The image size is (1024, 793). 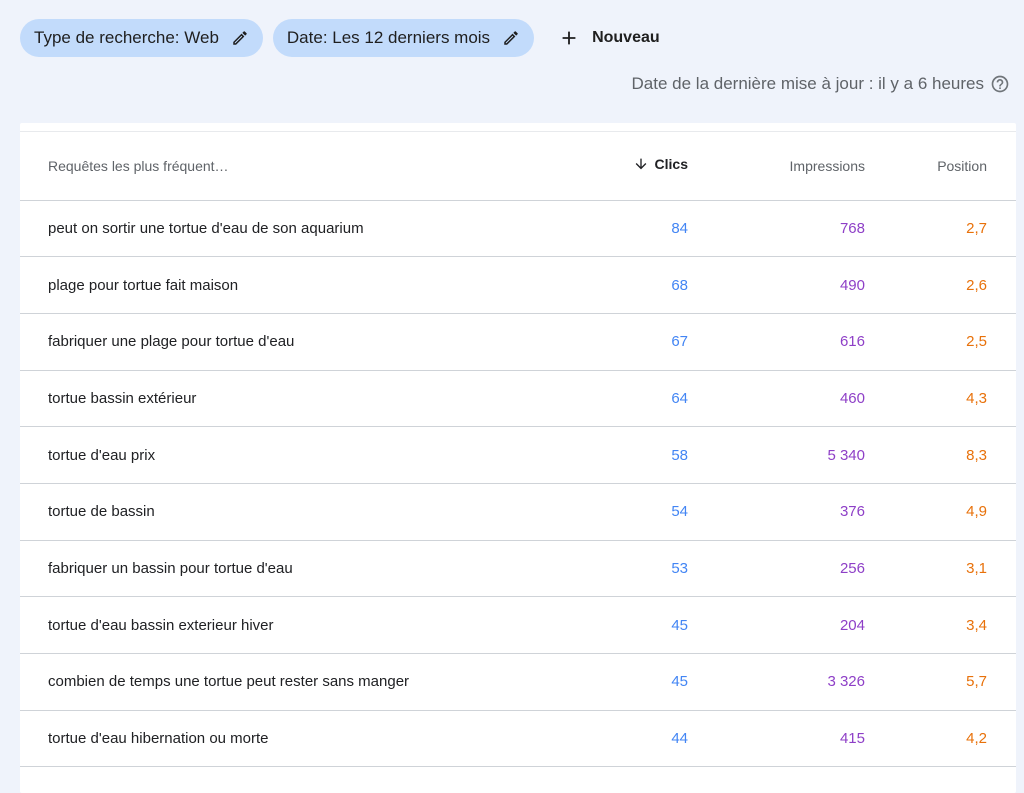 What do you see at coordinates (628, 569) in the screenshot?
I see `clicks-cell: 53` at bounding box center [628, 569].